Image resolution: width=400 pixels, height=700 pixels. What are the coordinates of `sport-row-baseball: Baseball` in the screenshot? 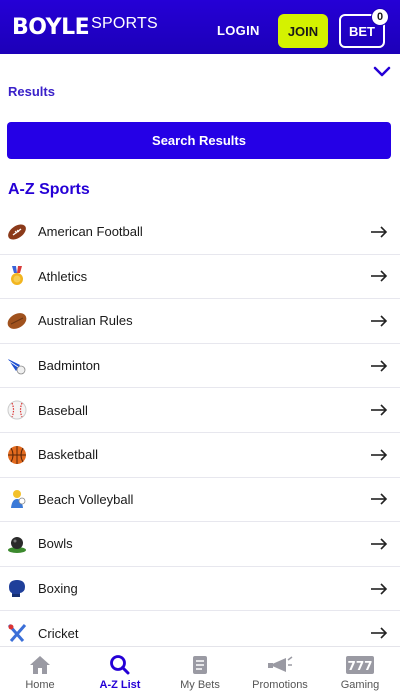 It's located at (200, 410).